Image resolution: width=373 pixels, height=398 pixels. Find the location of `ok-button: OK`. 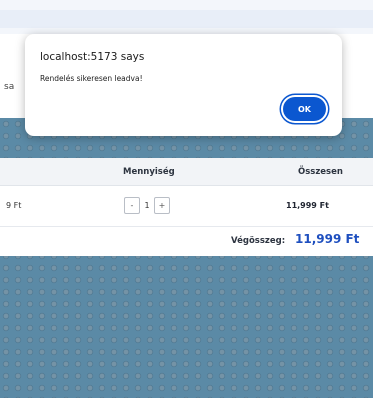

ok-button: OK is located at coordinates (304, 109).